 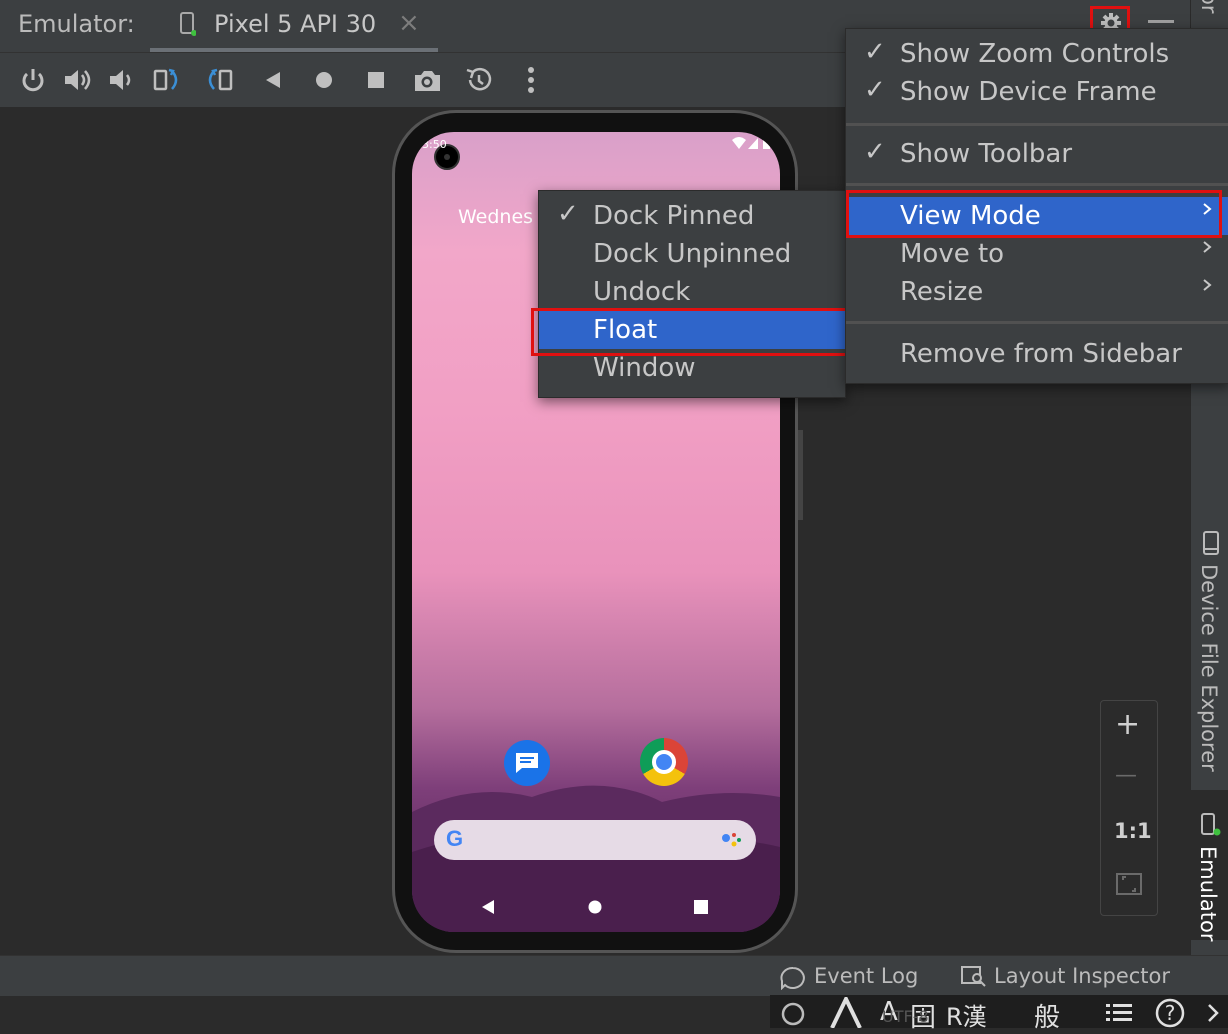 I want to click on volume-up-icon, so click(x=77, y=80).